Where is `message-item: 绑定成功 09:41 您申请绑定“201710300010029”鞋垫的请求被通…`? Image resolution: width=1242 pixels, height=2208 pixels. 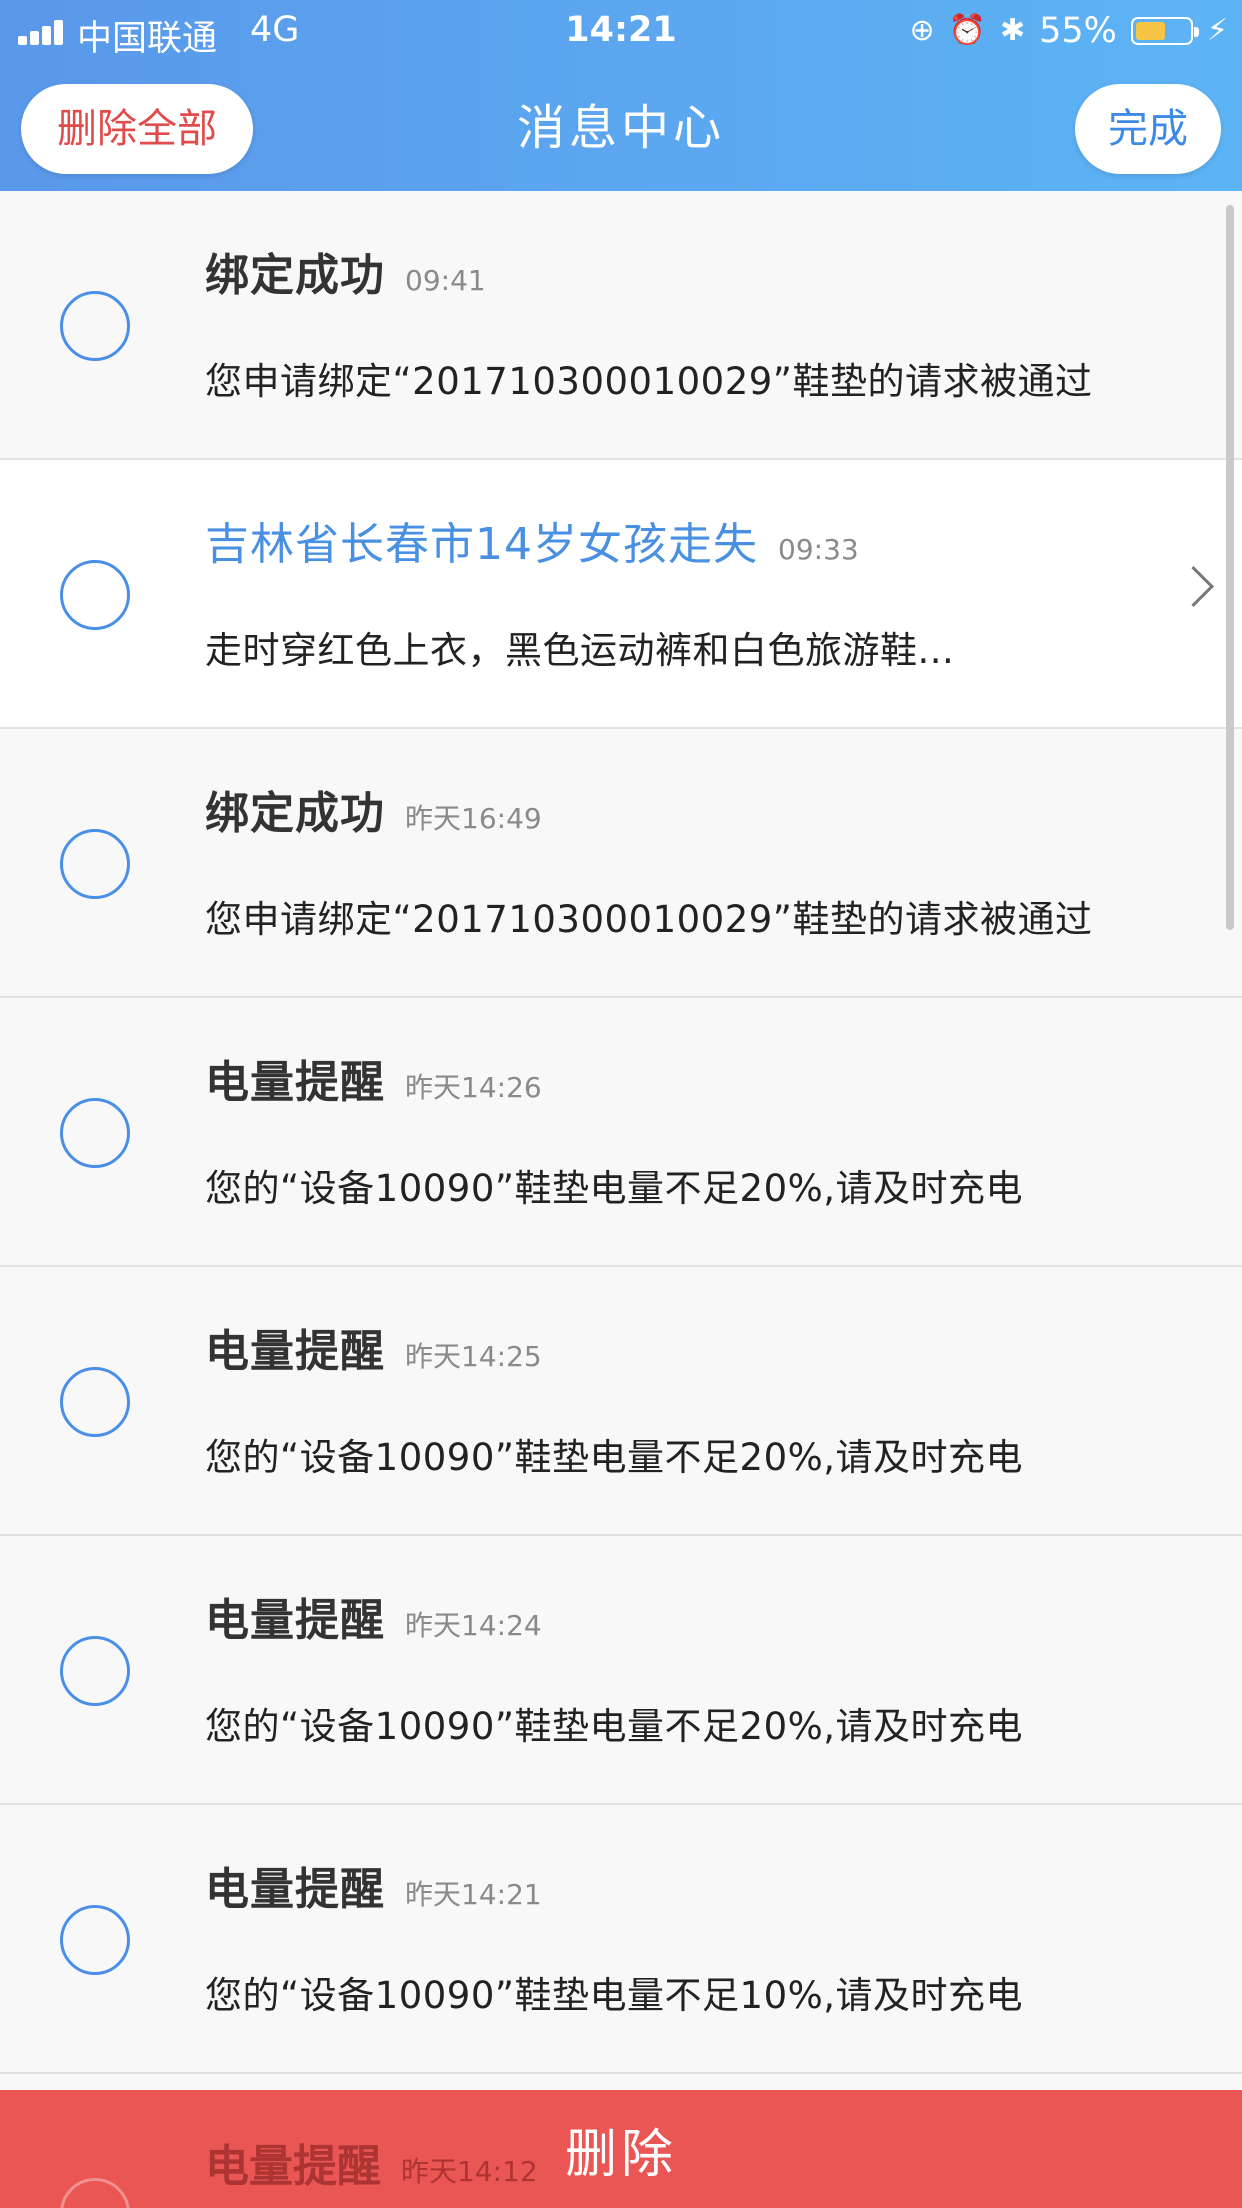
message-item: 绑定成功 09:41 您申请绑定“201710300010029”鞋垫的请求被通… is located at coordinates (621, 325).